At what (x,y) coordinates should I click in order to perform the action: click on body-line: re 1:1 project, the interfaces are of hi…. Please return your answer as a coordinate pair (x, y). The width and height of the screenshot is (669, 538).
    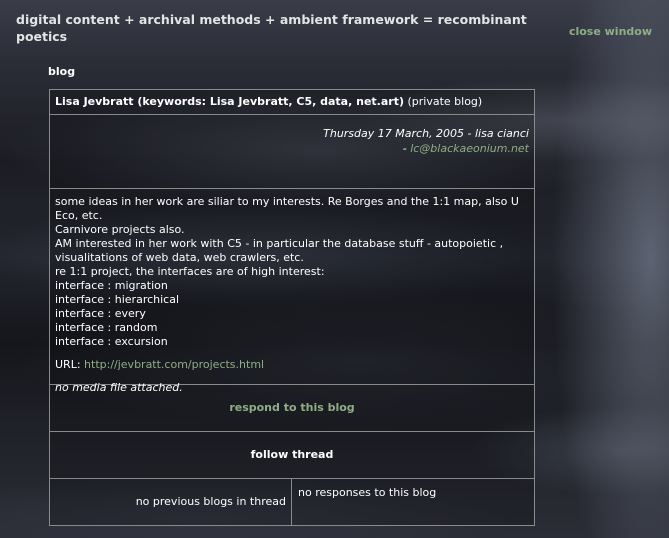
    Looking at the image, I should click on (190, 271).